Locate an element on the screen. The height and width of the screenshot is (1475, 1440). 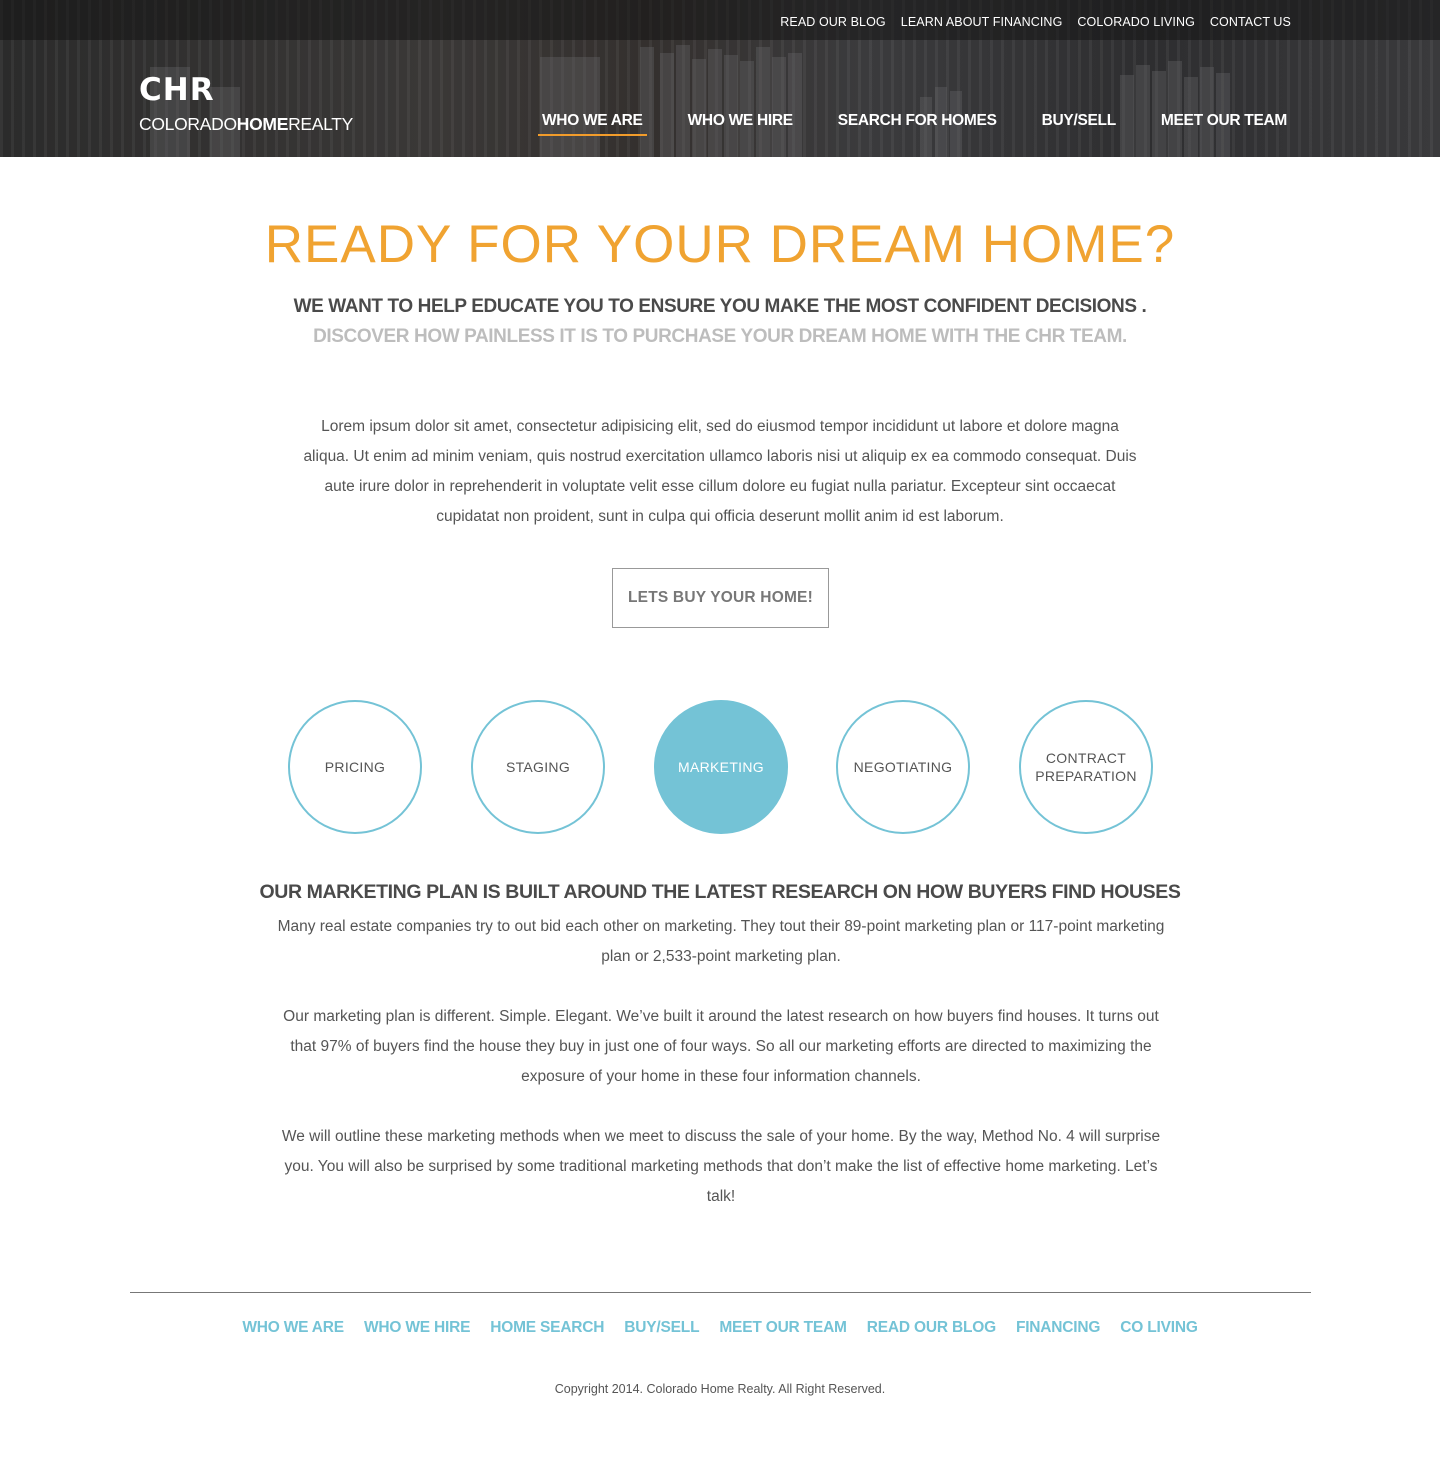
nav-link-buy-sell: BUY/SELL is located at coordinates (1079, 123).